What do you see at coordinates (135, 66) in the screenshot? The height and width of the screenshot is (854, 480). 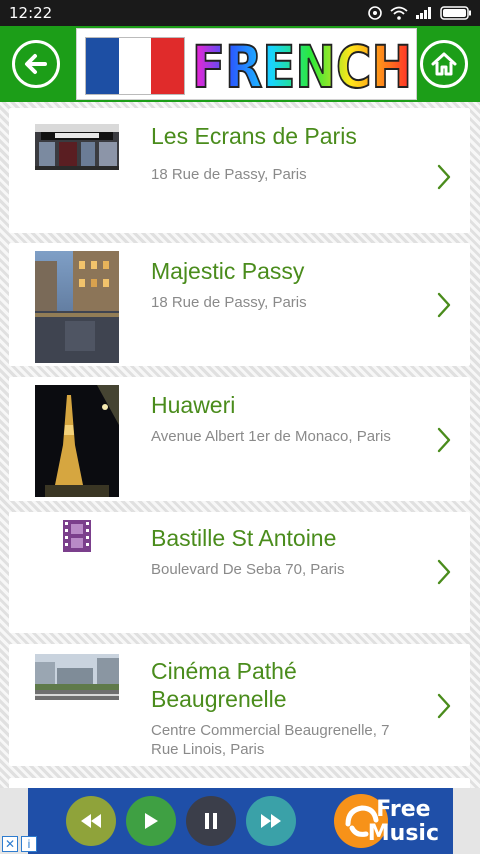 I see `french-flag` at bounding box center [135, 66].